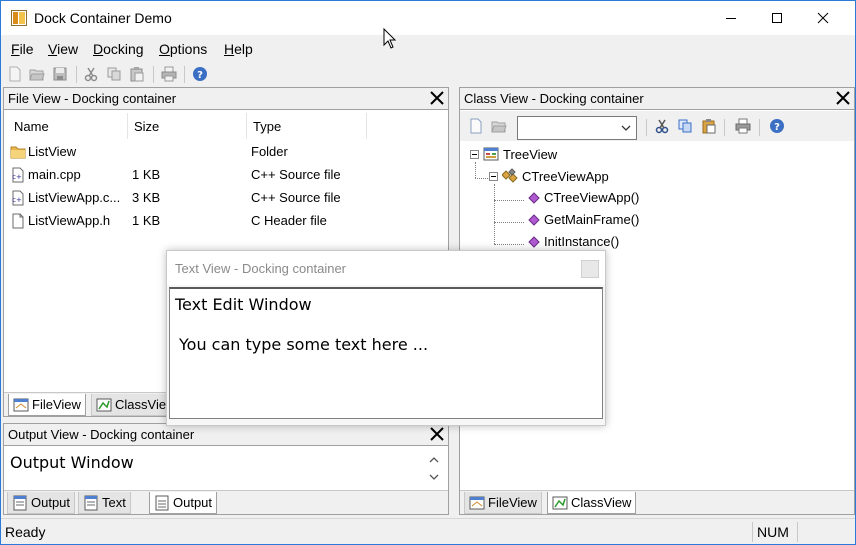 This screenshot has height=545, width=856. Describe the element at coordinates (777, 18) in the screenshot. I see `maximize-button` at that location.